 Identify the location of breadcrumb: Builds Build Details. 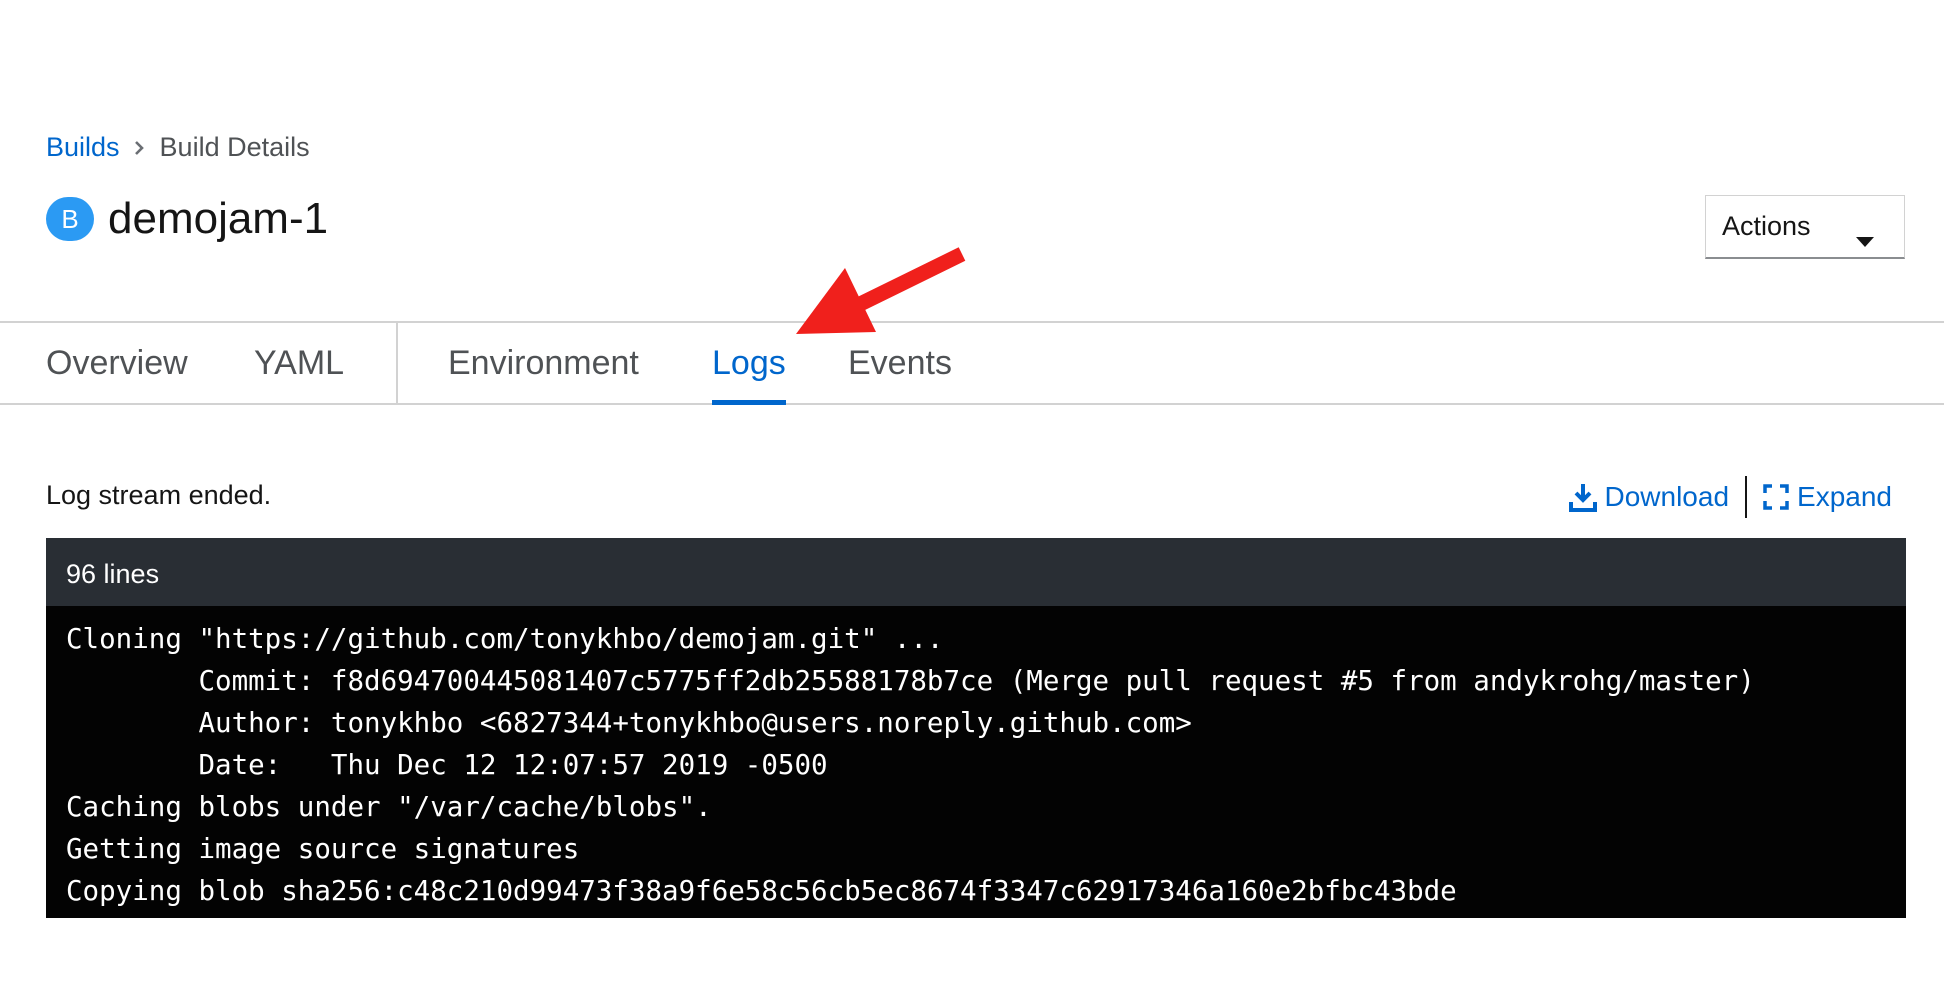
(178, 147).